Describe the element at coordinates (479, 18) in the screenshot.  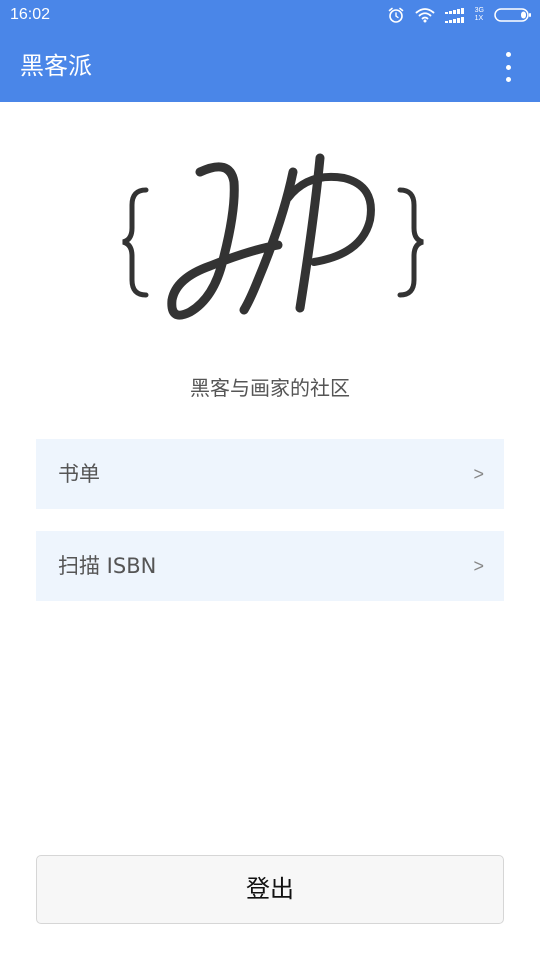
I see `network-type-bottom: 1X` at that location.